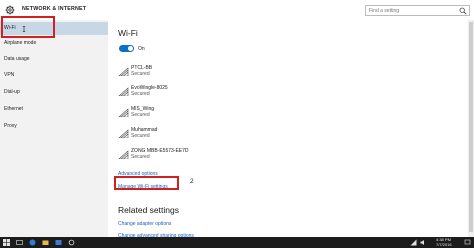  Describe the element at coordinates (423, 242) in the screenshot. I see `volume-icon` at that location.